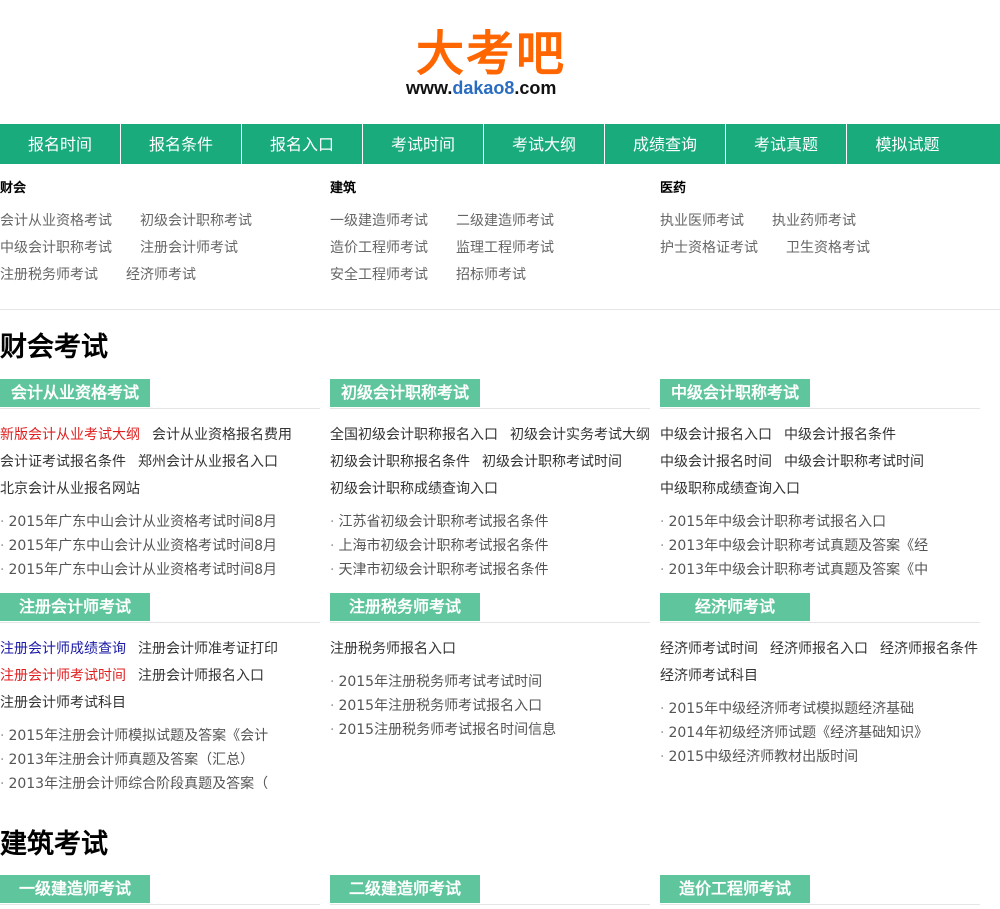  Describe the element at coordinates (379, 275) in the screenshot. I see `category-link: 安全工程师考试` at that location.